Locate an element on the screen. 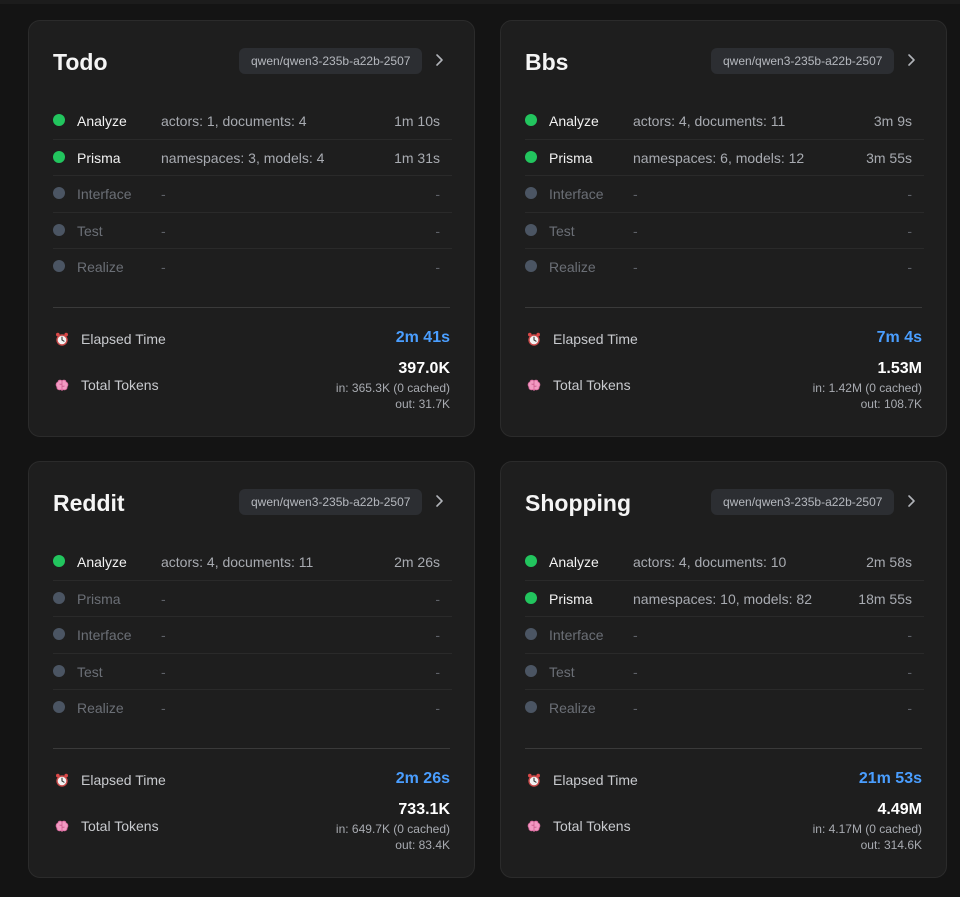  tokens-label: Total Tokens is located at coordinates (592, 385).